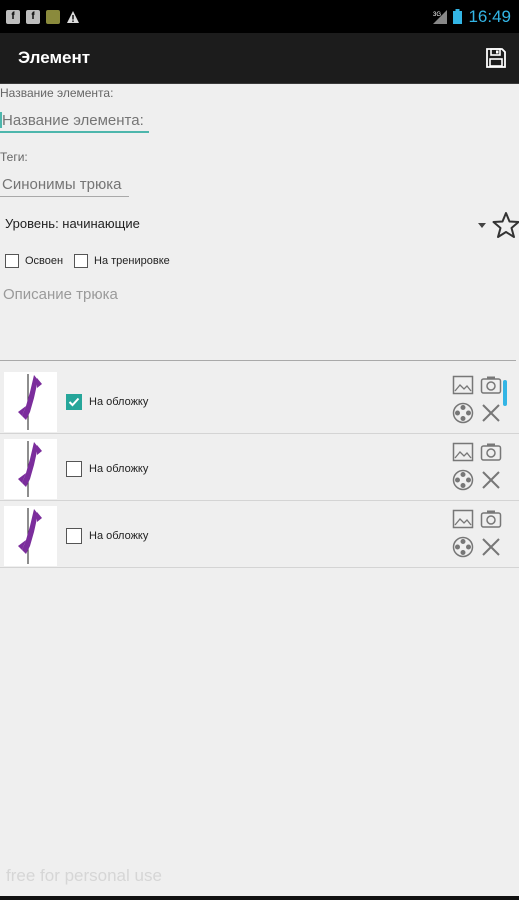  Describe the element at coordinates (458, 16) in the screenshot. I see `battery-icon` at that location.